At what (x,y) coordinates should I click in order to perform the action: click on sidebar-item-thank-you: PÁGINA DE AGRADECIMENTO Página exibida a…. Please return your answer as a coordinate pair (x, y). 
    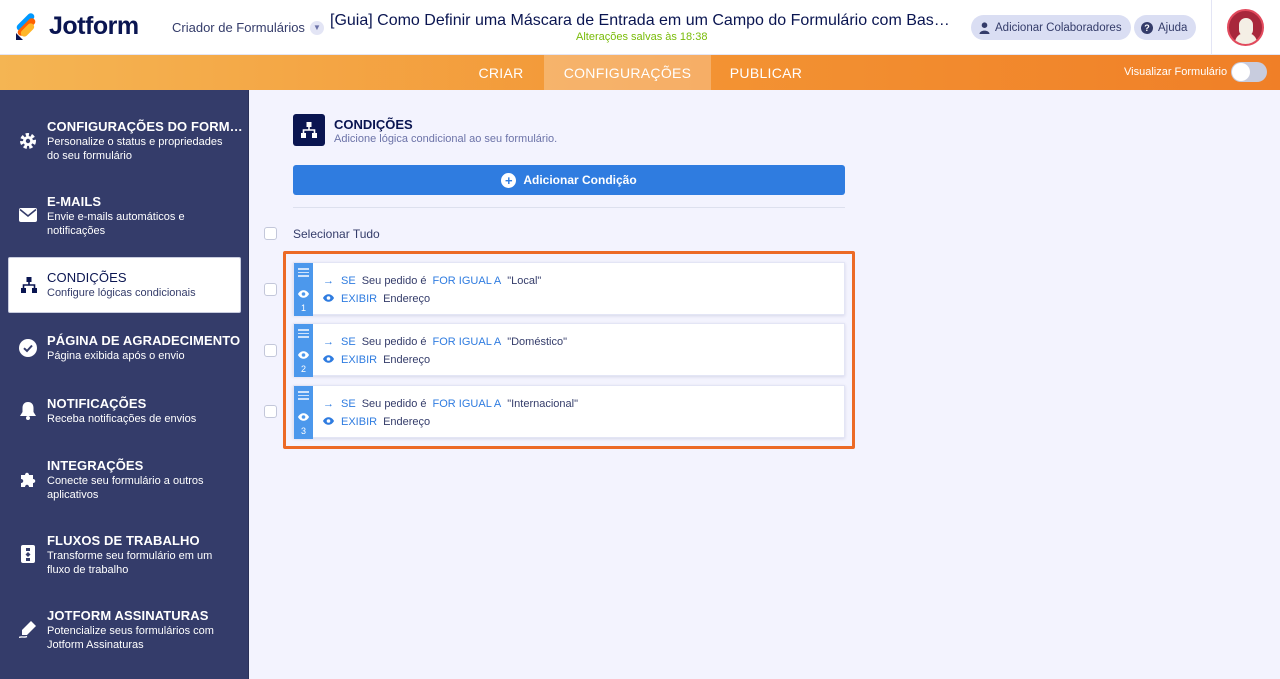
    Looking at the image, I should click on (124, 352).